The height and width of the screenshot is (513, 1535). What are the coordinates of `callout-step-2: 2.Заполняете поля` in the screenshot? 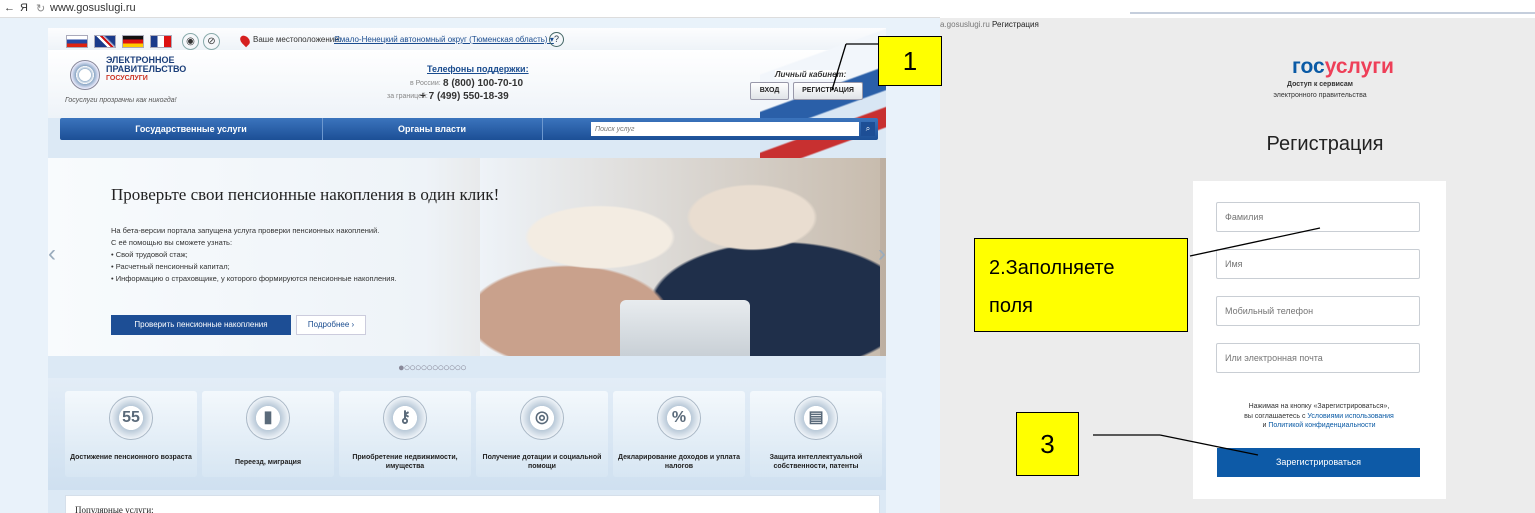 It's located at (1081, 285).